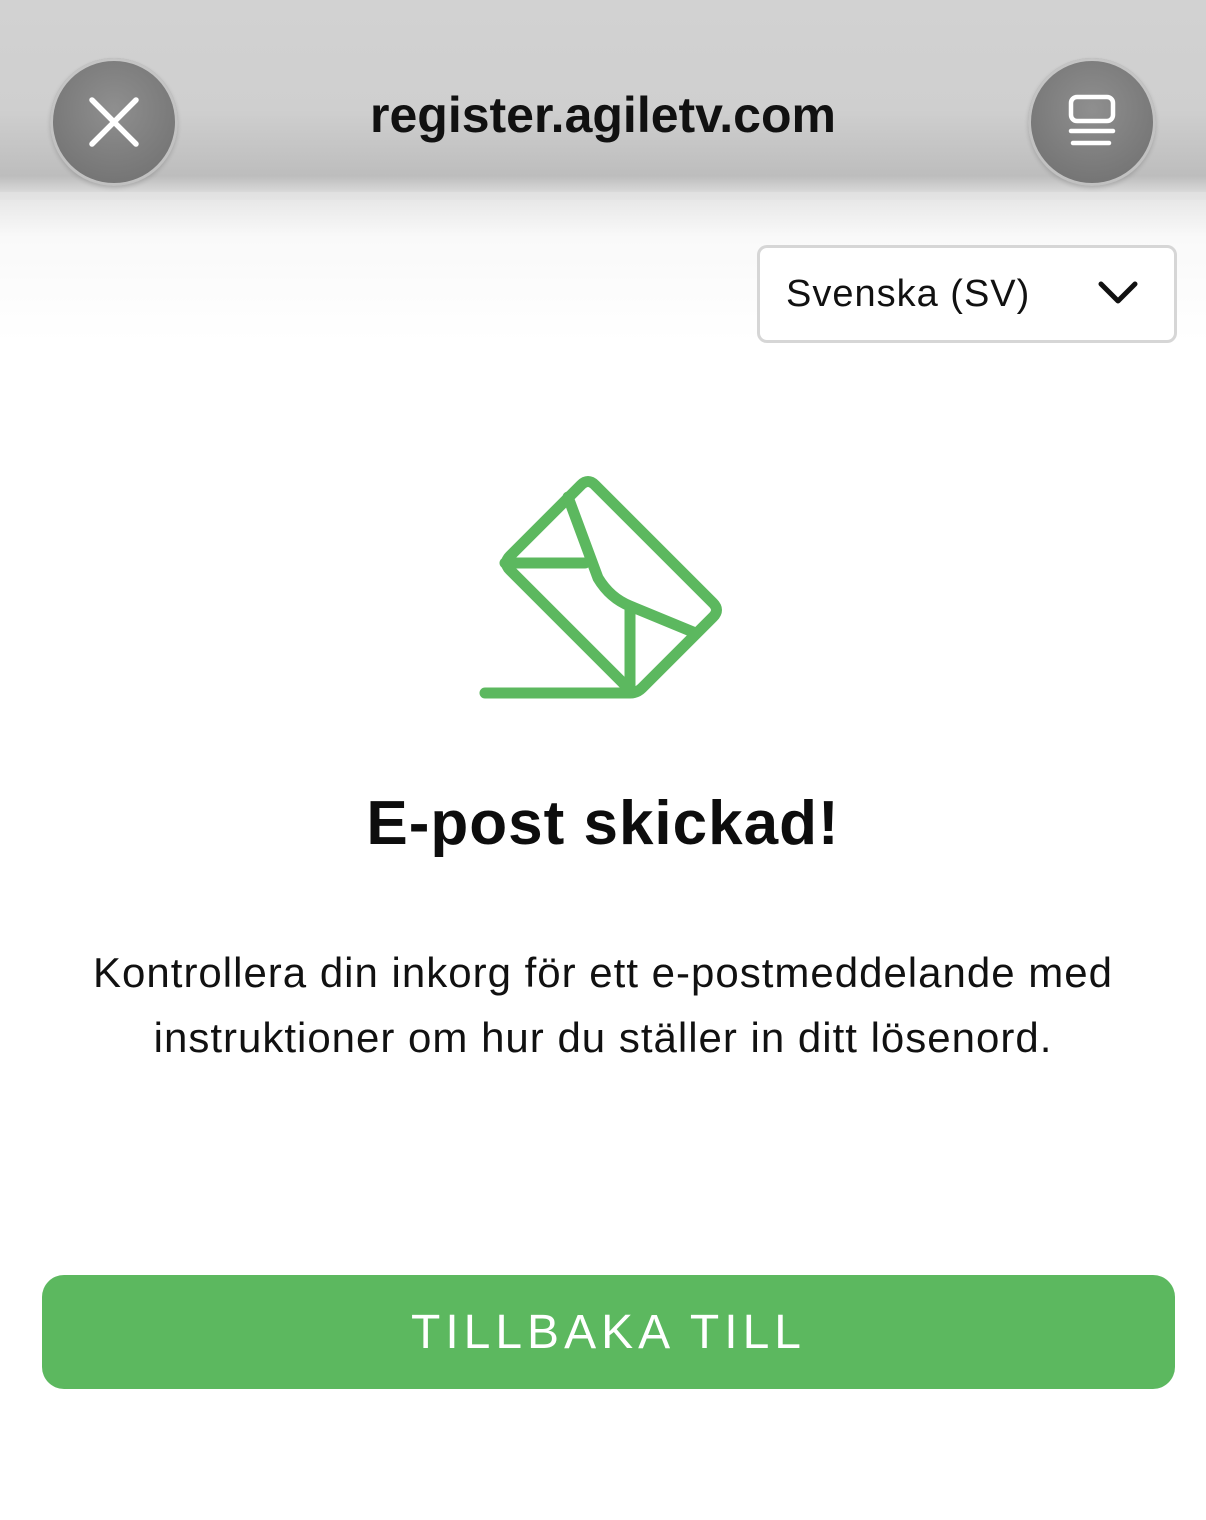 The image size is (1206, 1520). What do you see at coordinates (908, 293) in the screenshot?
I see `language-select-value: Svenska (SV)` at bounding box center [908, 293].